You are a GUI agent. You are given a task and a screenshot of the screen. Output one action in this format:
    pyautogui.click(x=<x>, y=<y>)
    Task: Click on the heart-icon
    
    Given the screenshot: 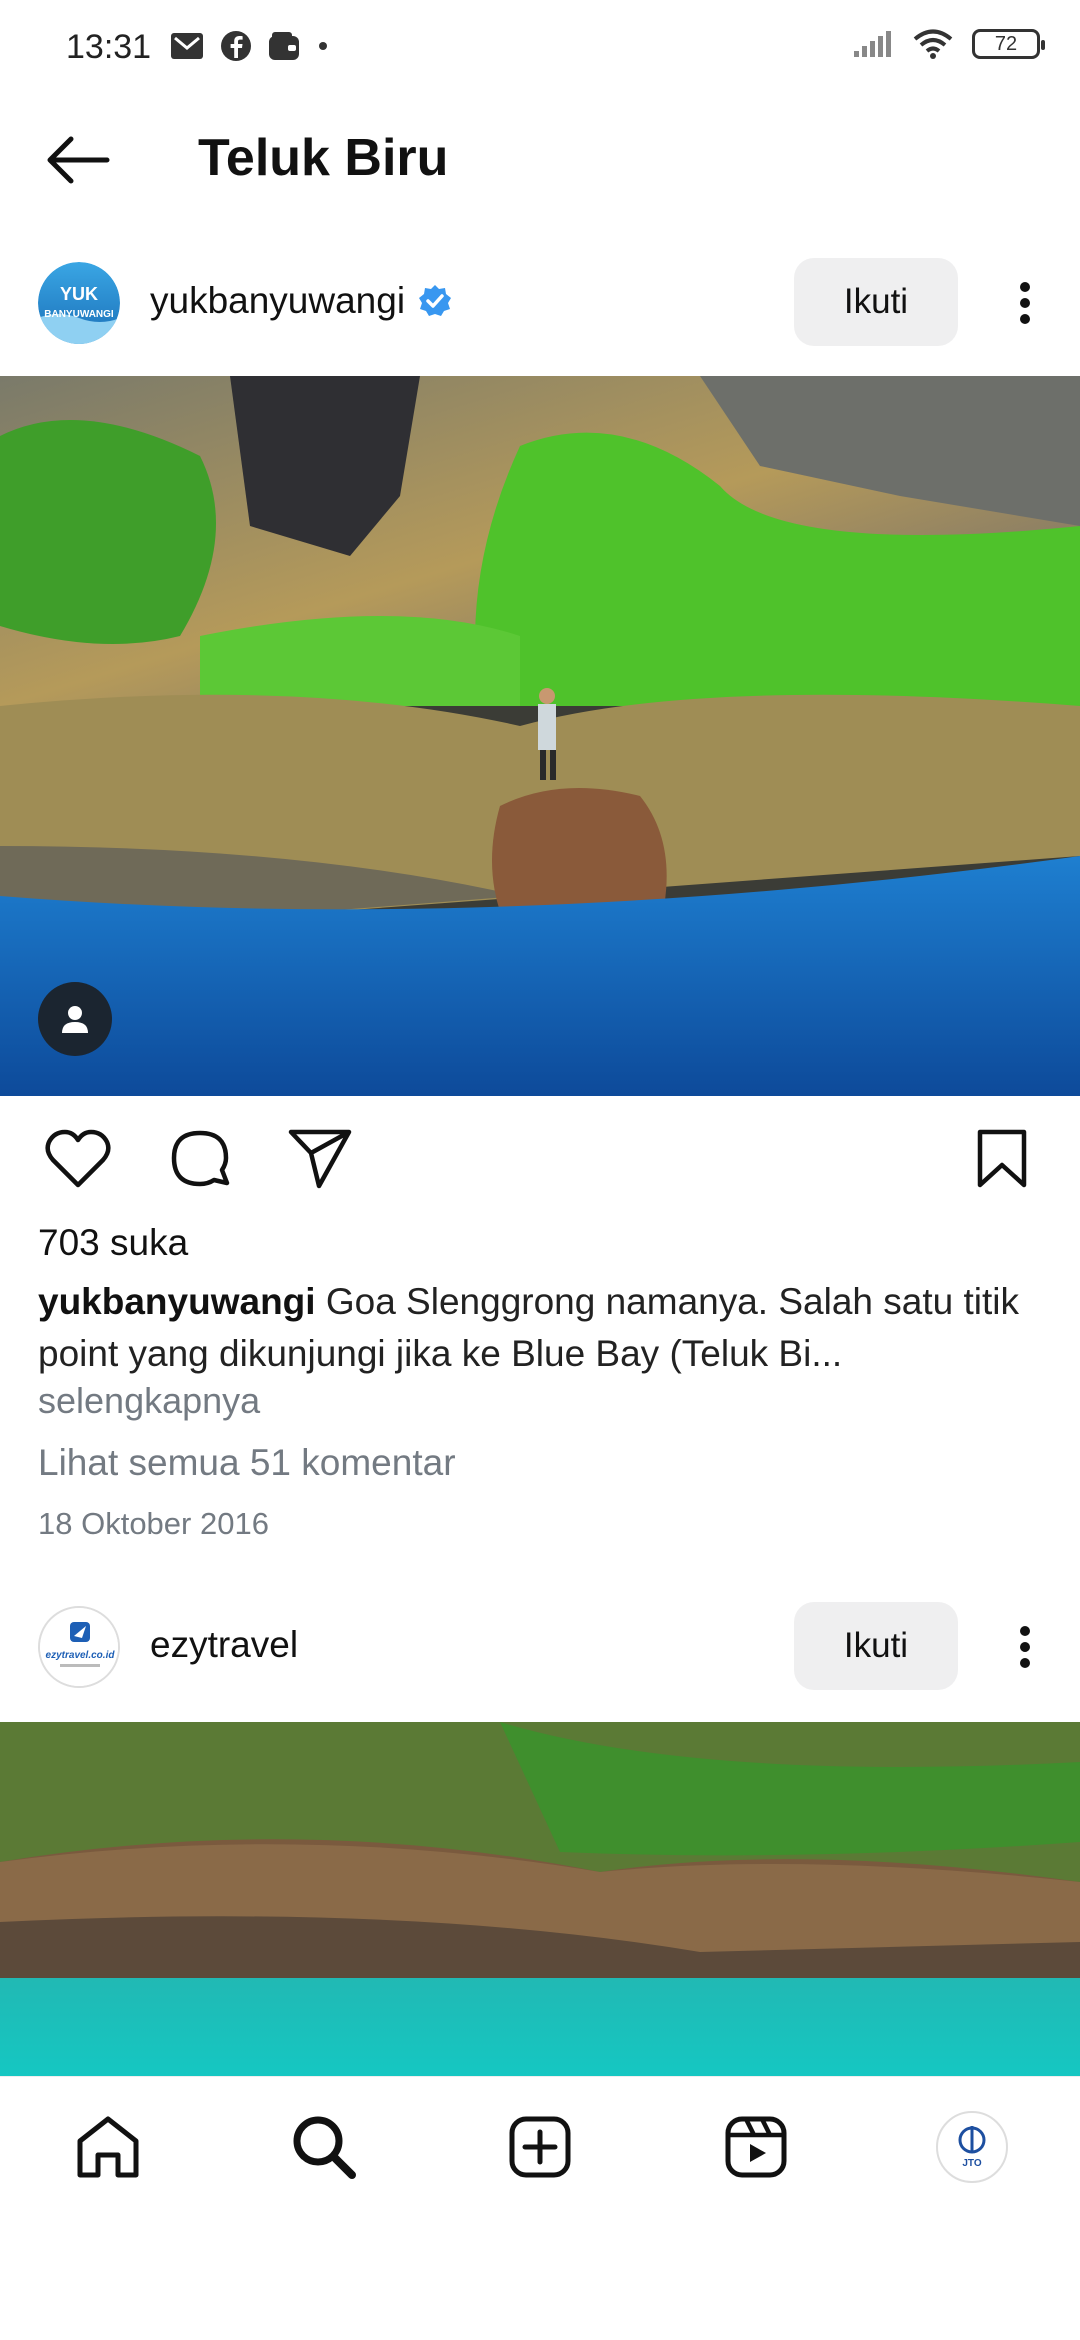 What is the action you would take?
    pyautogui.click(x=78, y=1158)
    